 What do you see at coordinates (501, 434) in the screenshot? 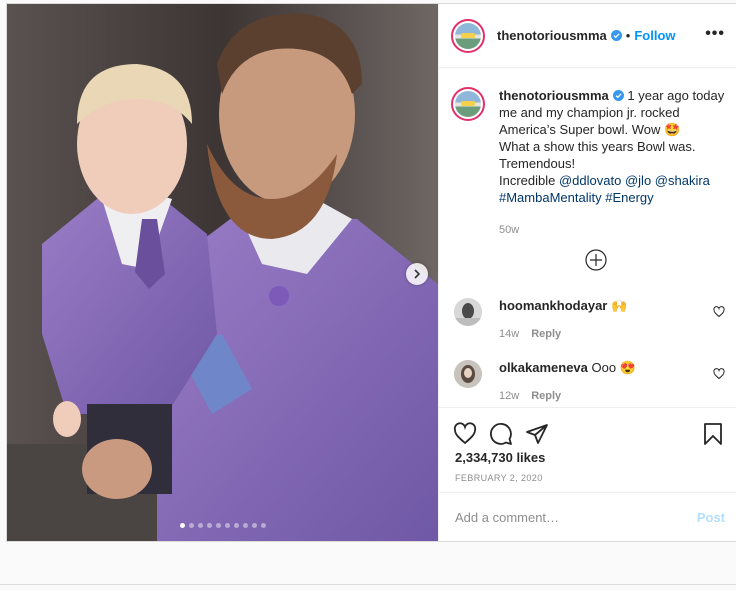
I see `comment-icon` at bounding box center [501, 434].